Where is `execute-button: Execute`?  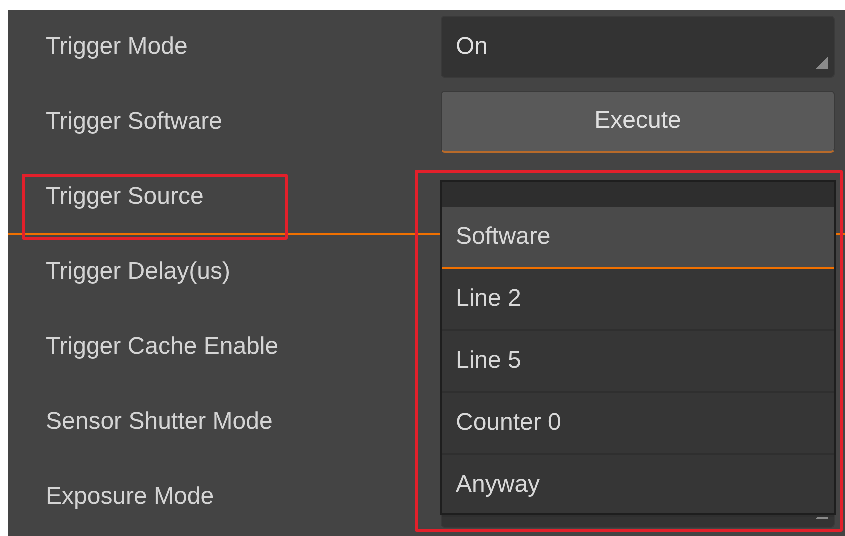
execute-button: Execute is located at coordinates (638, 121).